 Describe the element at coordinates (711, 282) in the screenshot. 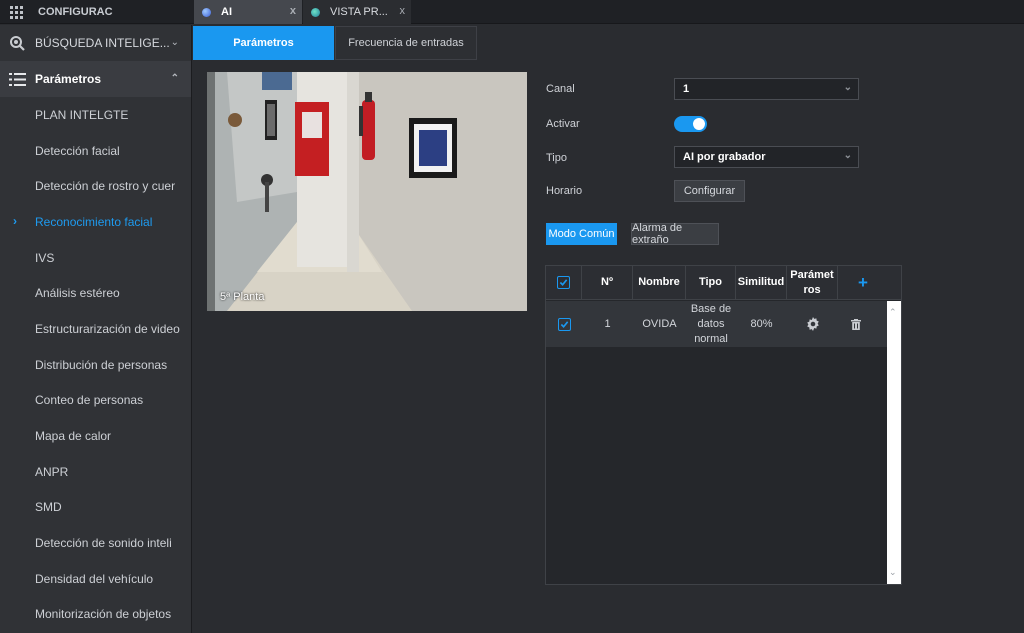

I see `header-tipo: Tipo` at that location.